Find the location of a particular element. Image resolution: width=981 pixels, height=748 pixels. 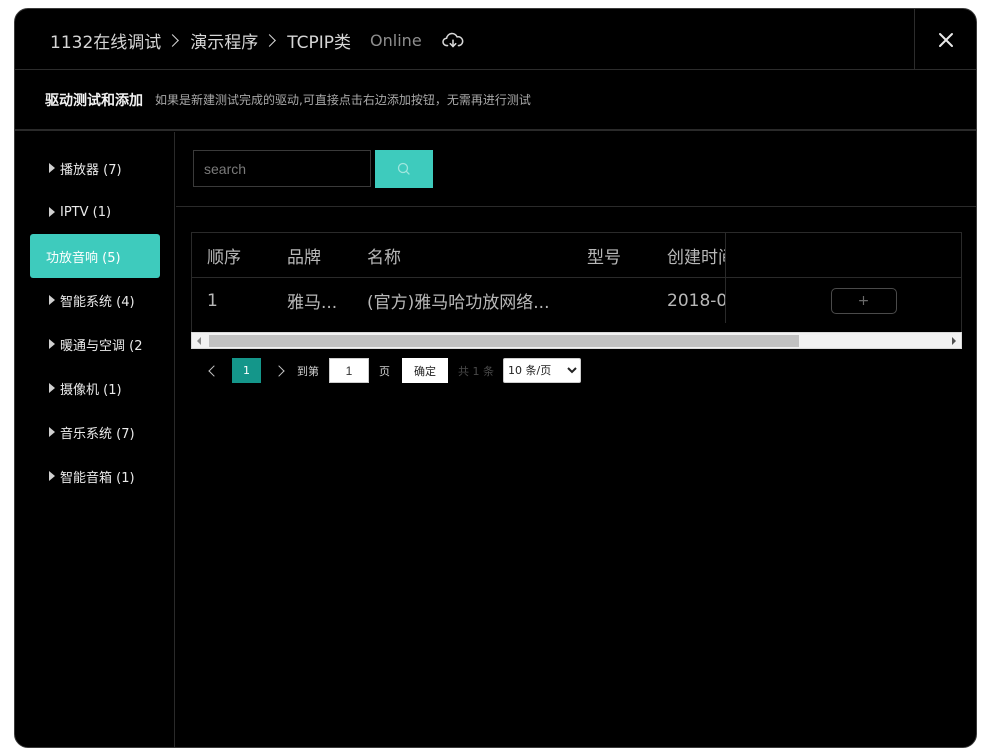

page-size-select: 10 条/页 is located at coordinates (542, 370).